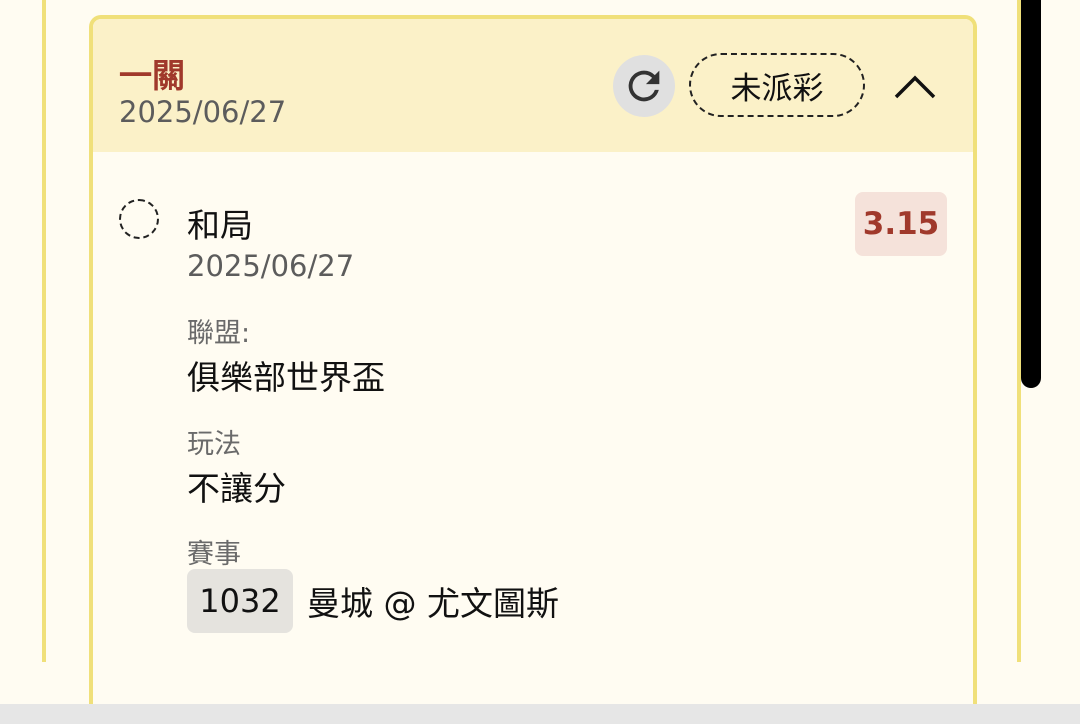 The height and width of the screenshot is (724, 1080). I want to click on match-row: 1032 曼城 @ 尤文圖斯, so click(373, 601).